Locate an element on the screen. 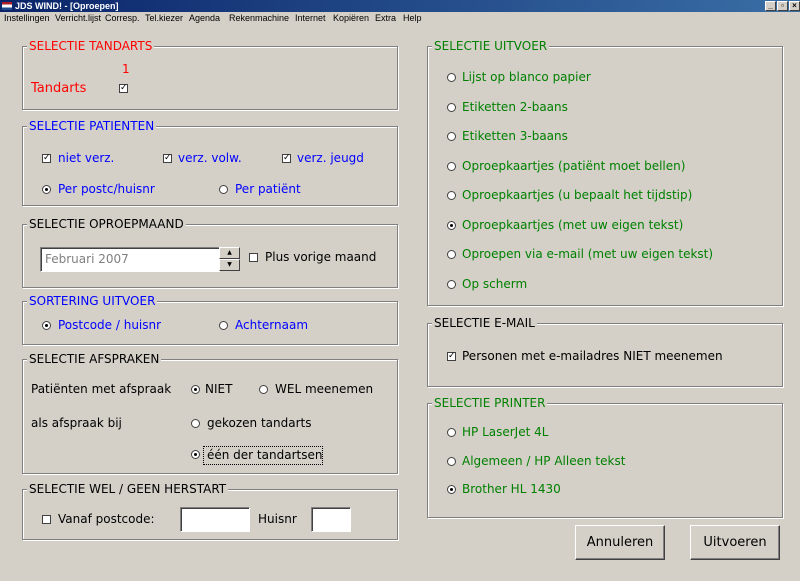 Image resolution: width=800 pixels, height=581 pixels. group-selectie-tandarts: SELECTIE TANDARTS 1 Tandarts ✓ is located at coordinates (210, 74).